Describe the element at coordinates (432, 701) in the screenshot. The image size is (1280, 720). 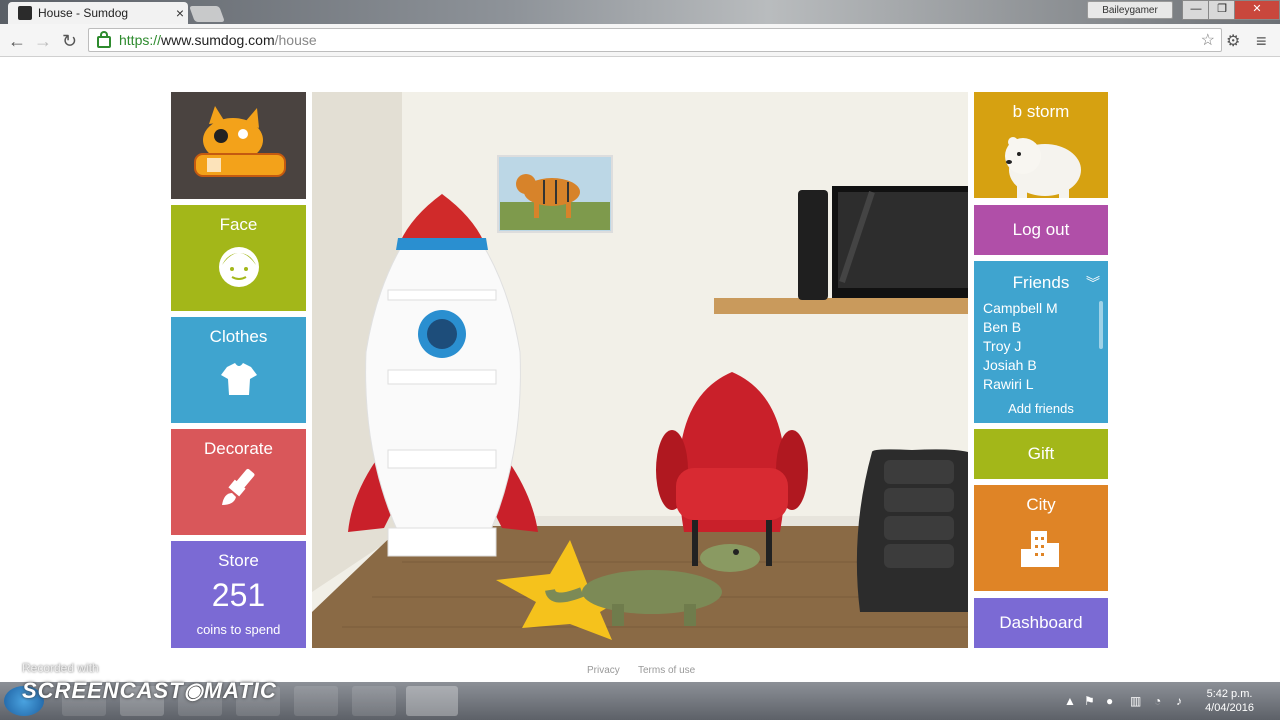
I see `screencast-taskbar-icon` at that location.